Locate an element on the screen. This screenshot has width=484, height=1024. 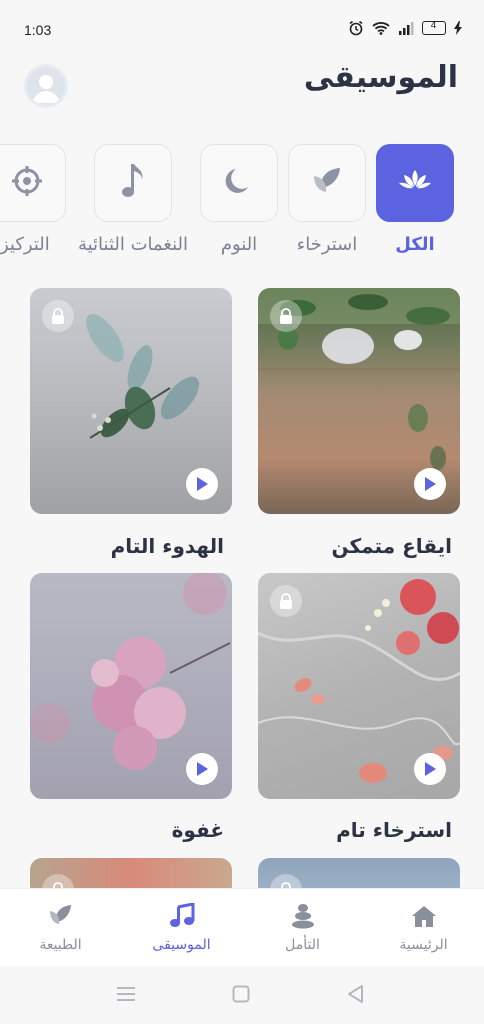
system-nav-bar is located at coordinates (242, 995).